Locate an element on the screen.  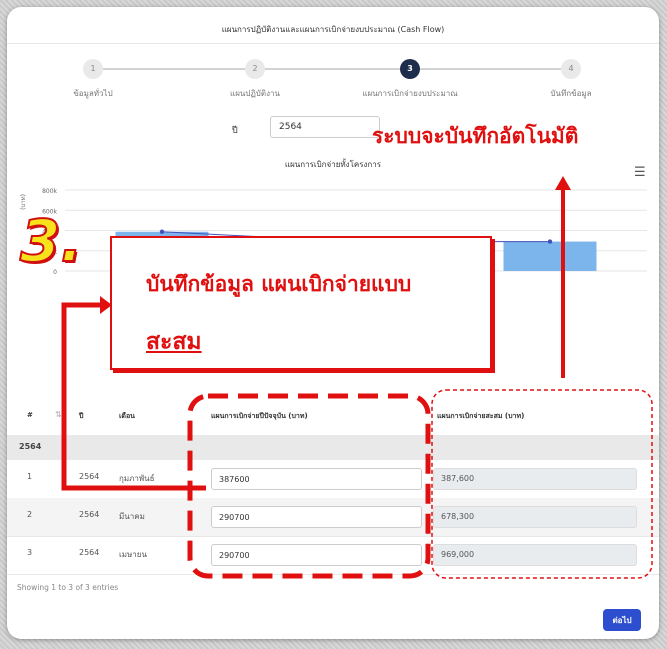
col-year-header: ปี is located at coordinates (81, 416).